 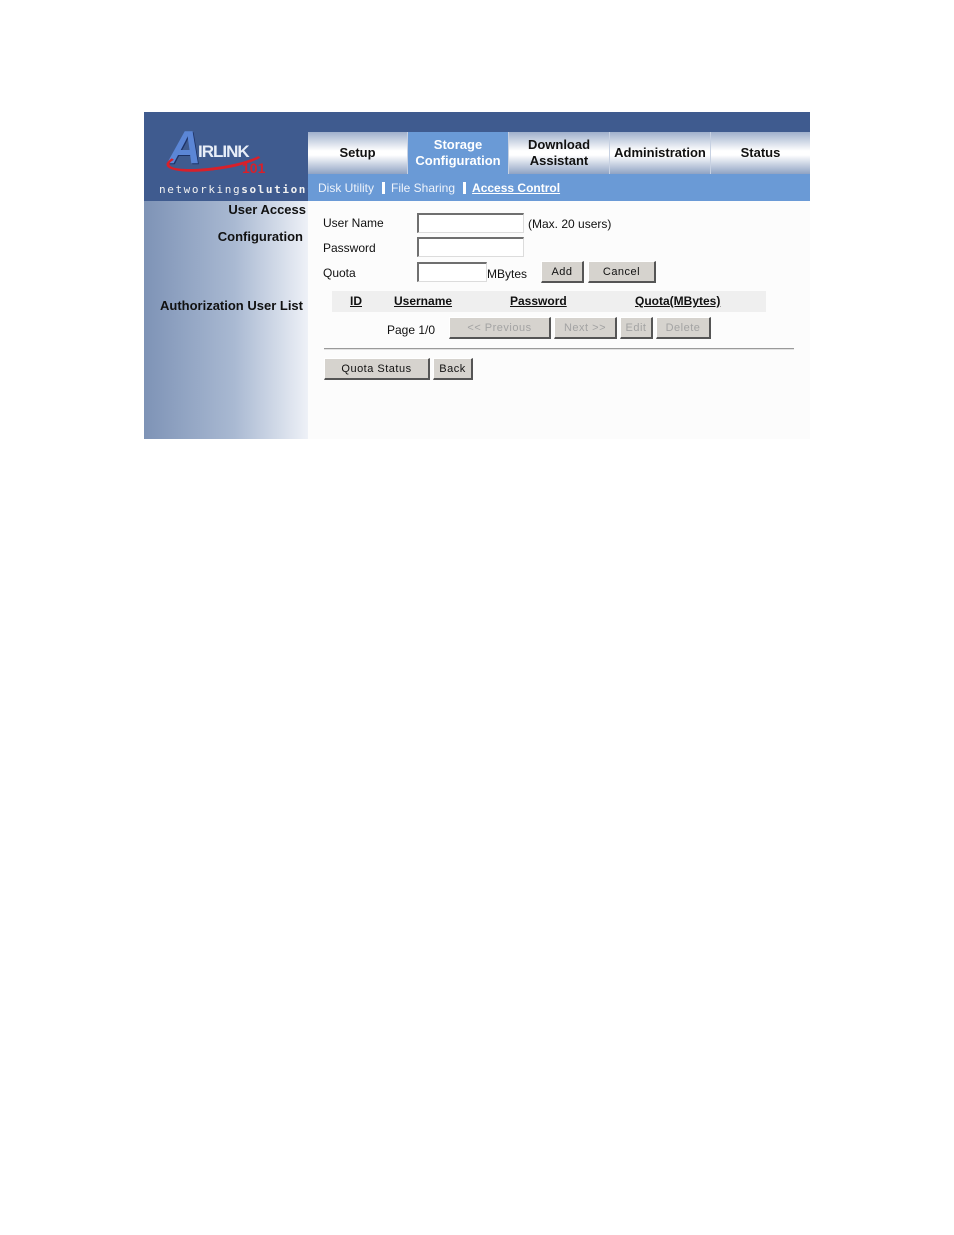 What do you see at coordinates (260, 236) in the screenshot?
I see `section-user-access-line2: Configuration` at bounding box center [260, 236].